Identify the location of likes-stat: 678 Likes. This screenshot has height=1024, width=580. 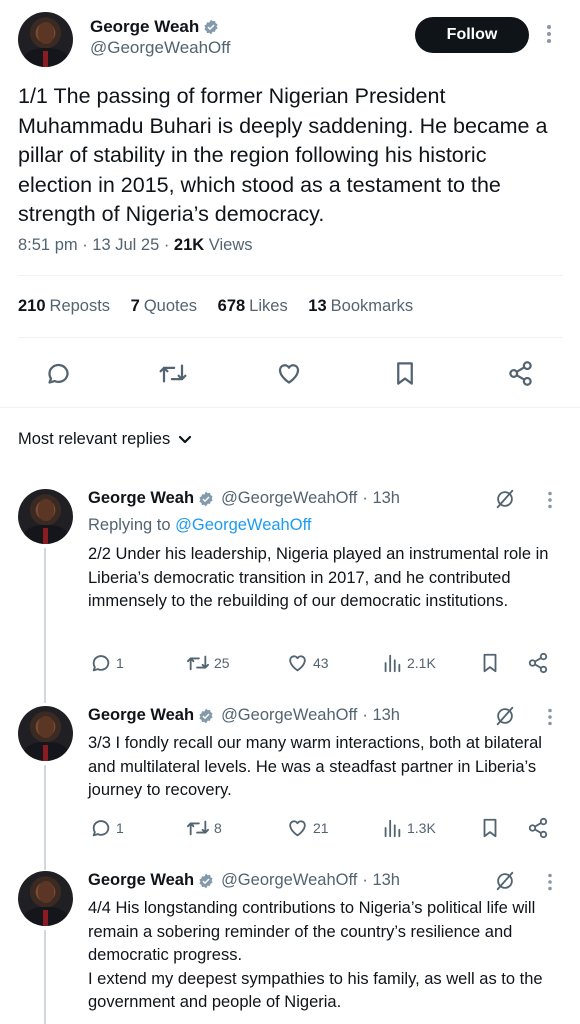
(253, 306).